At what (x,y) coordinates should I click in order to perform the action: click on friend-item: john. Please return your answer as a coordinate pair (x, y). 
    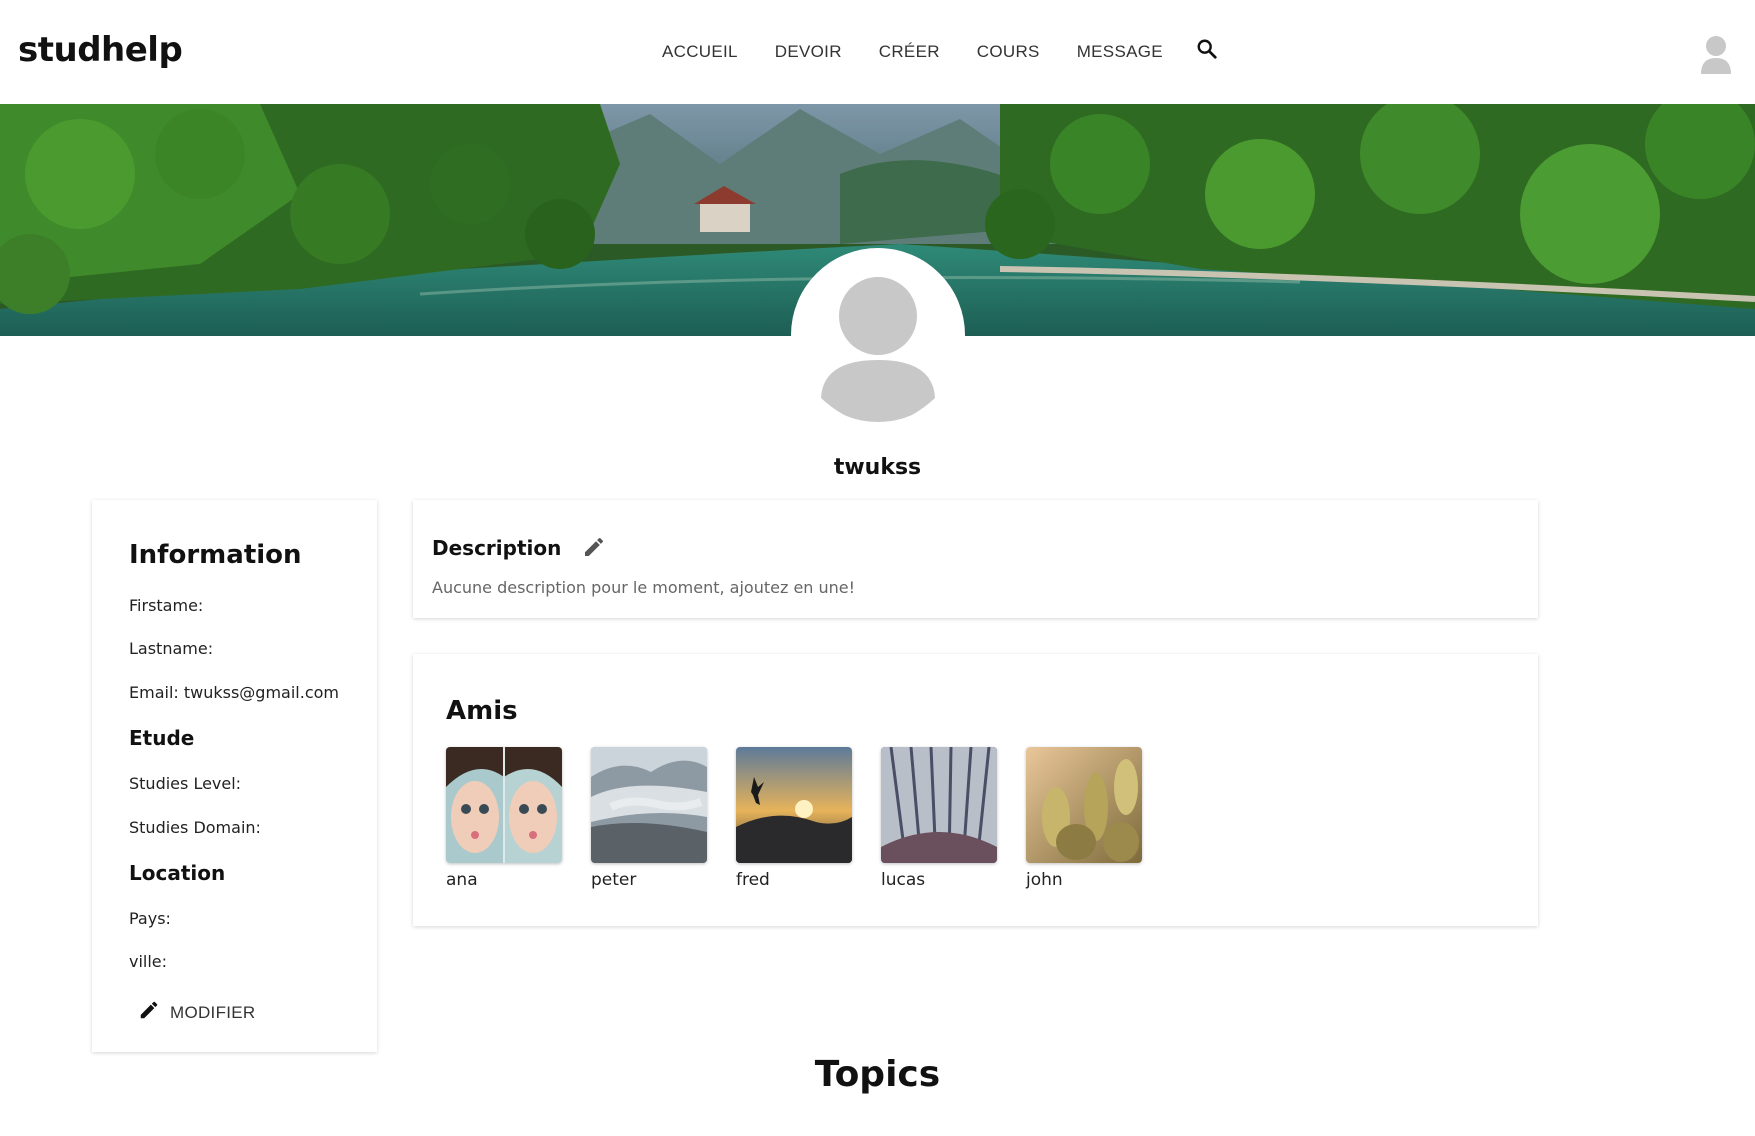
    Looking at the image, I should click on (1084, 818).